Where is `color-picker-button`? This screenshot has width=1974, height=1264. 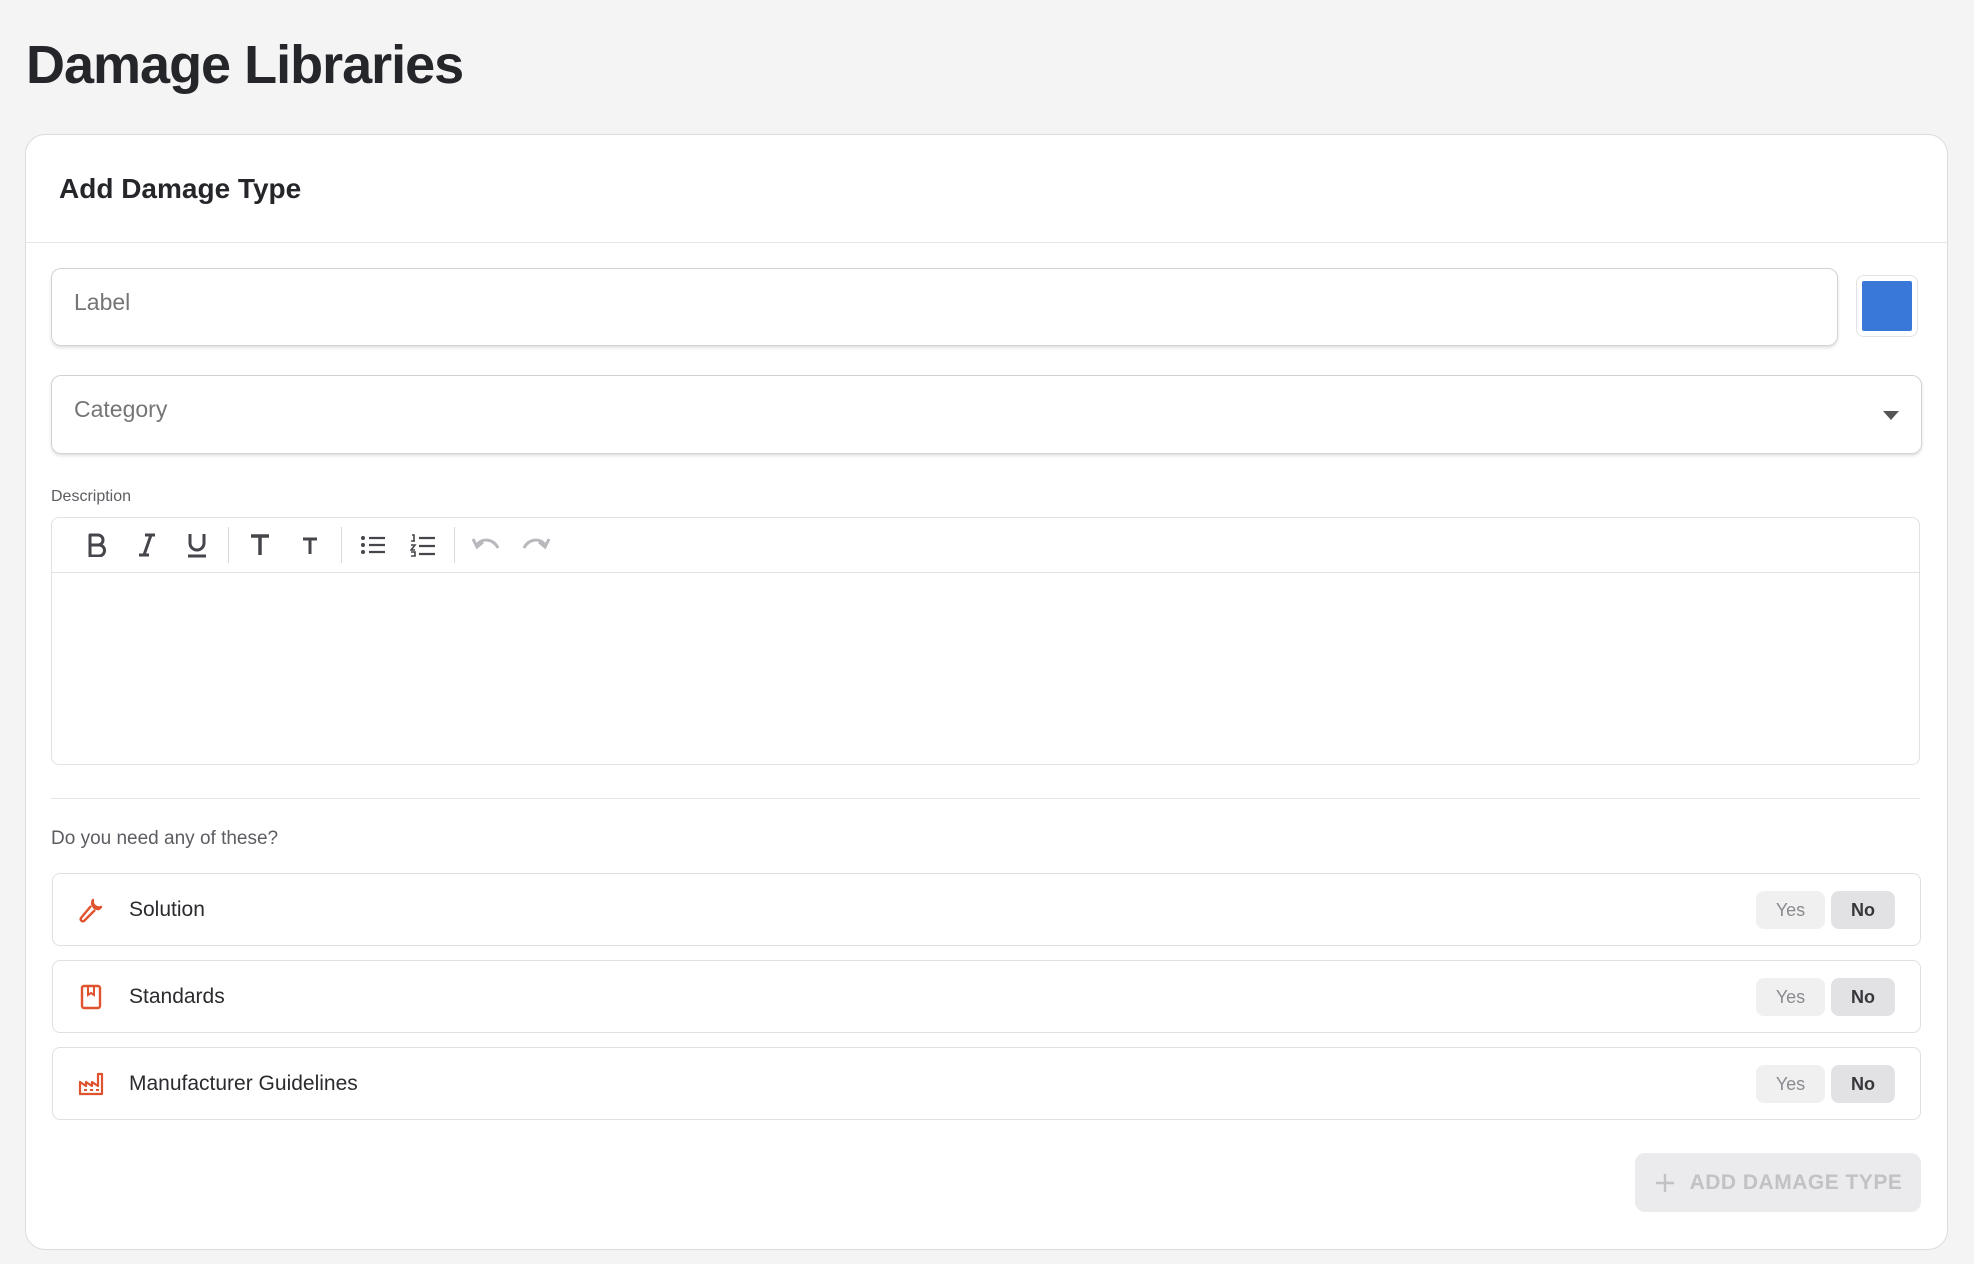
color-picker-button is located at coordinates (1887, 306).